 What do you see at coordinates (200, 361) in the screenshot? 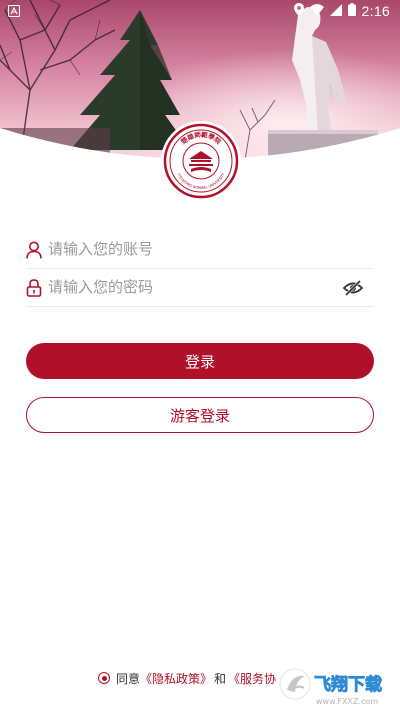
I see `login-button: 登录` at bounding box center [200, 361].